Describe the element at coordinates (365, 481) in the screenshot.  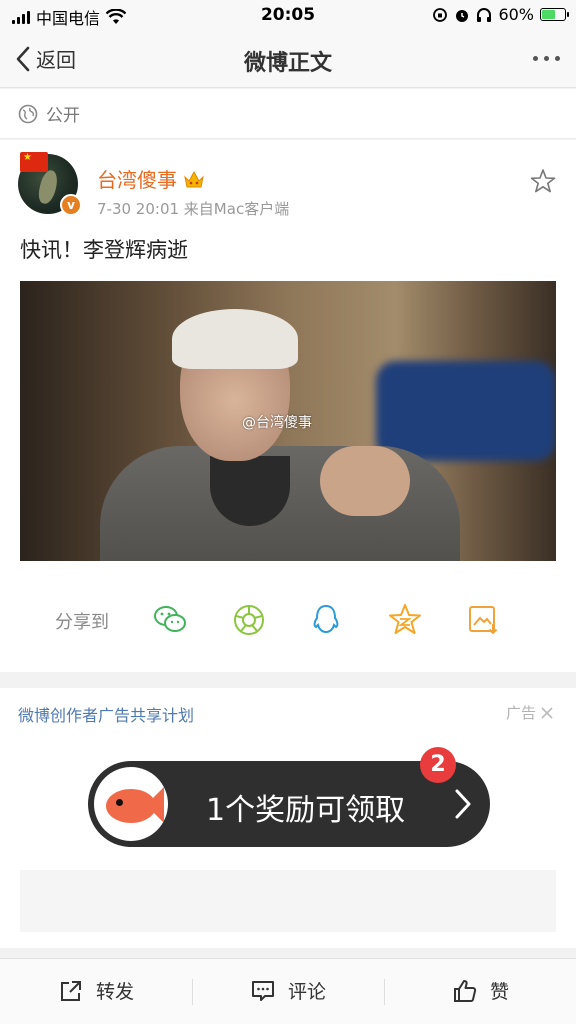
I see `photo-hand` at that location.